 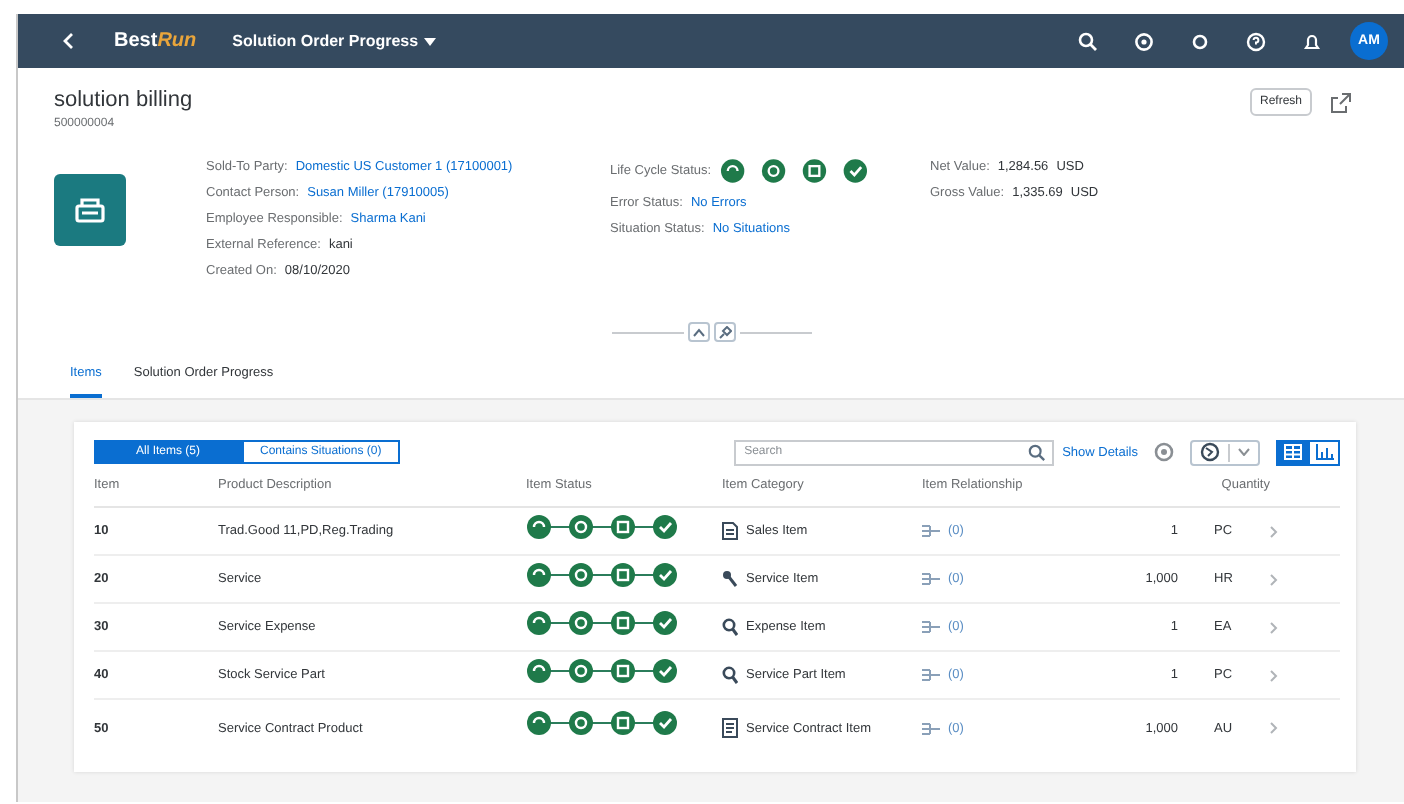 I want to click on share-icon, so click(x=1341, y=102).